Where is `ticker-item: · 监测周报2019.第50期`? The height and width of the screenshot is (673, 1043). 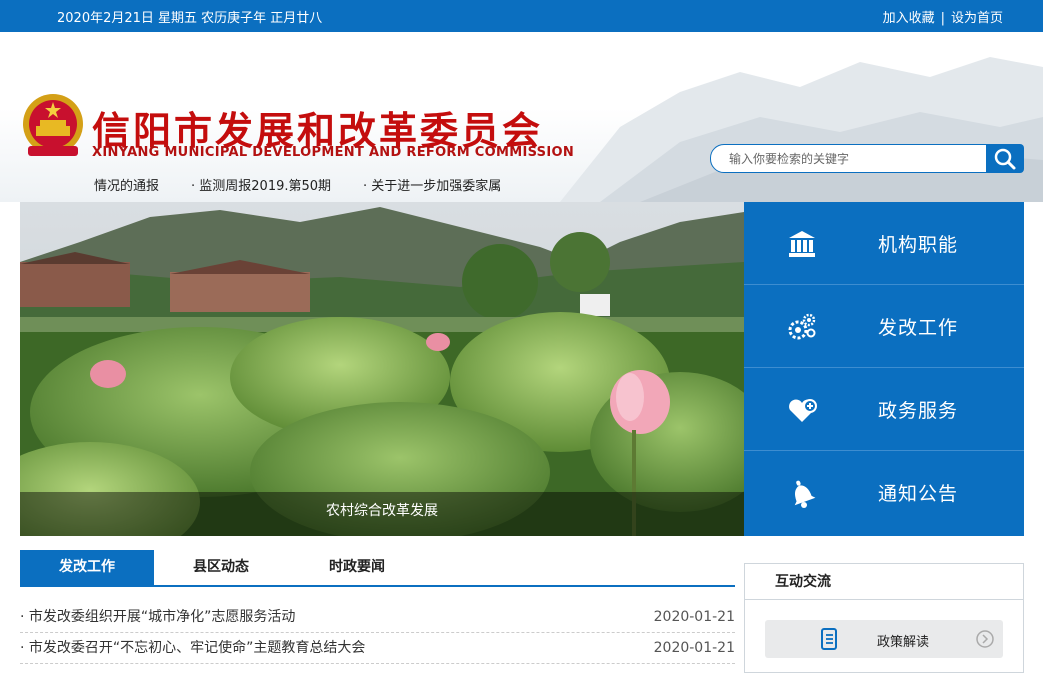
ticker-item: · 监测周报2019.第50期 is located at coordinates (261, 186).